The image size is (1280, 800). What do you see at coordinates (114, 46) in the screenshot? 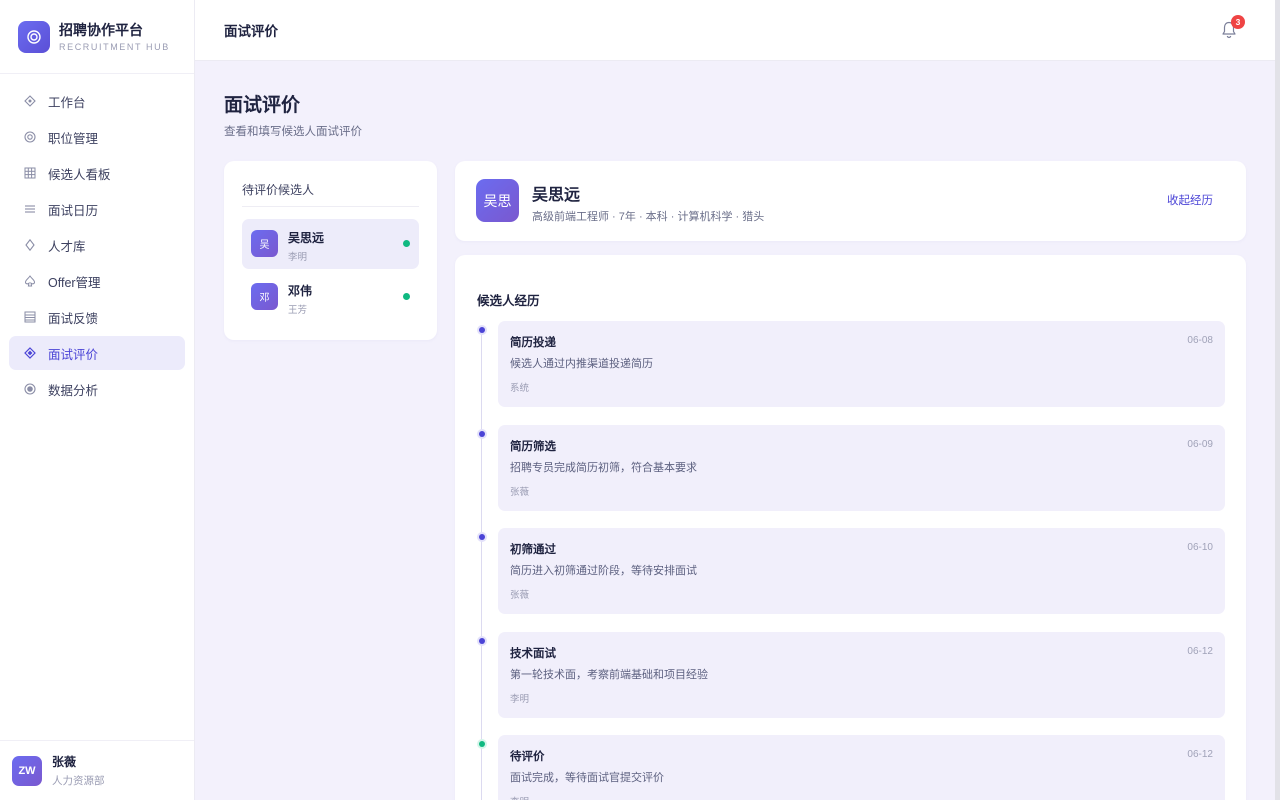
I see `brand-subtitle: RECRUITMENT HUB` at bounding box center [114, 46].